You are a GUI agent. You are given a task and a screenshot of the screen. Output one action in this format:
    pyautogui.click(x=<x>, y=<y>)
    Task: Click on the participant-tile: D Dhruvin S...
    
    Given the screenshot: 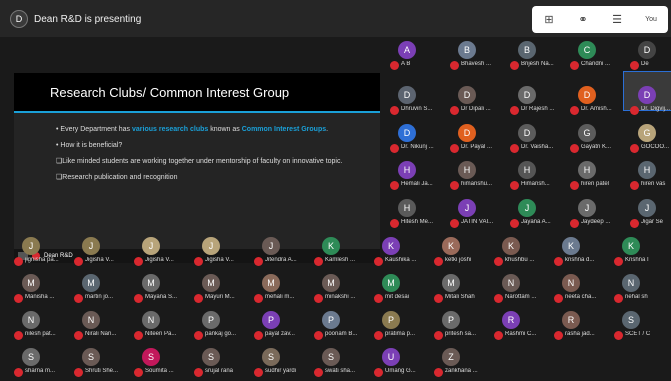 What is the action you would take?
    pyautogui.click(x=420, y=102)
    